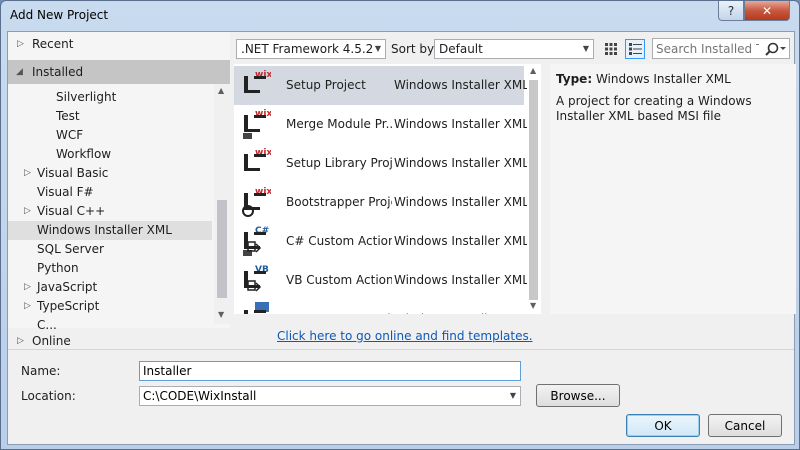 This screenshot has width=800, height=450. What do you see at coordinates (414, 49) in the screenshot?
I see `sort-by-label: Sort by:` at bounding box center [414, 49].